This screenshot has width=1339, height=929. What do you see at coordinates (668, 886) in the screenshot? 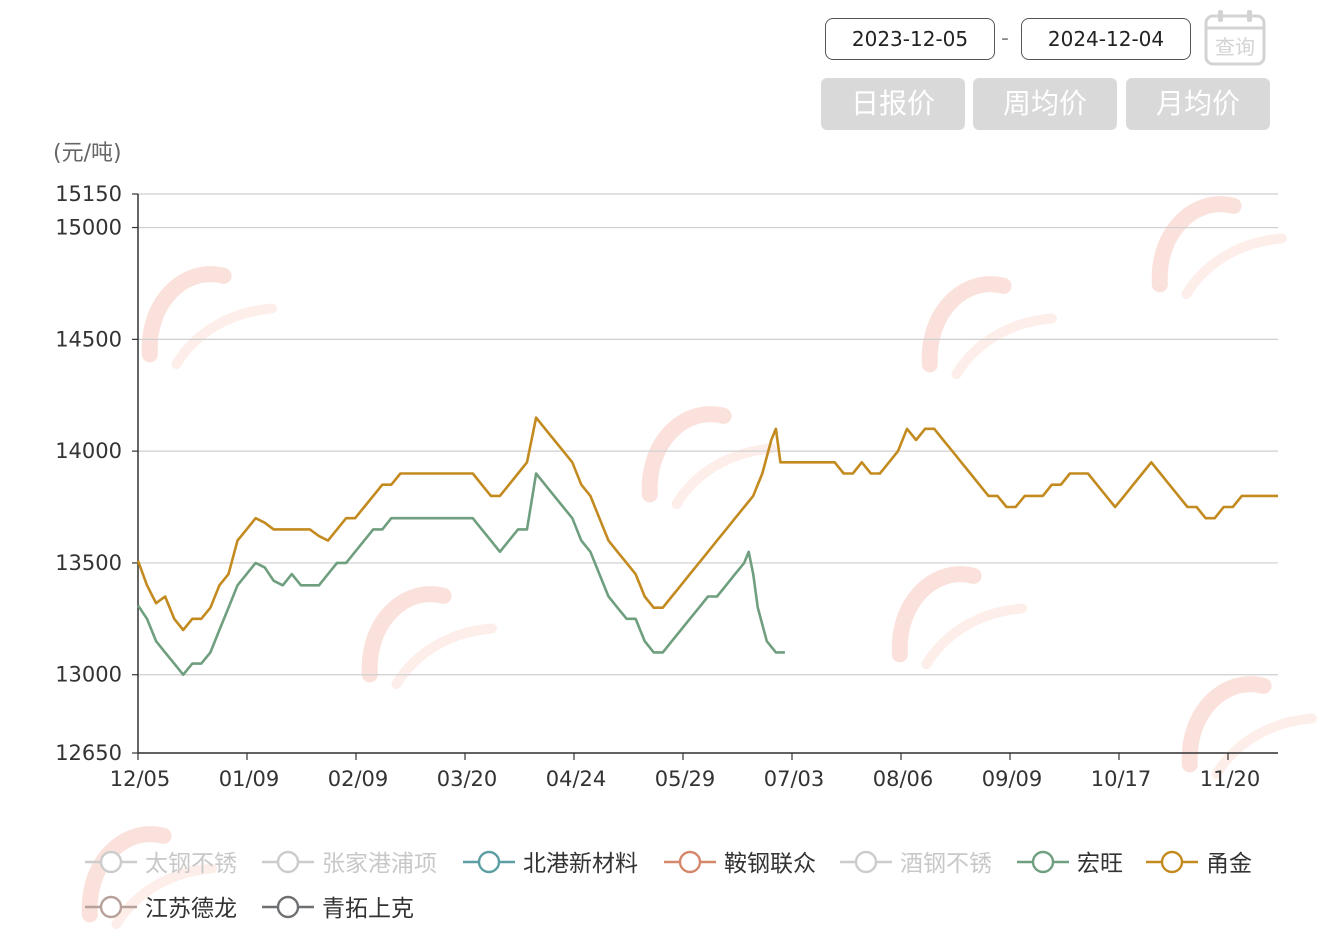
I see `legend: 太钢不锈 张家港浦项 北港新材料 鞍钢联众 酒钢不锈 宏旺 甬金江苏德龙 青拓上克` at bounding box center [668, 886].